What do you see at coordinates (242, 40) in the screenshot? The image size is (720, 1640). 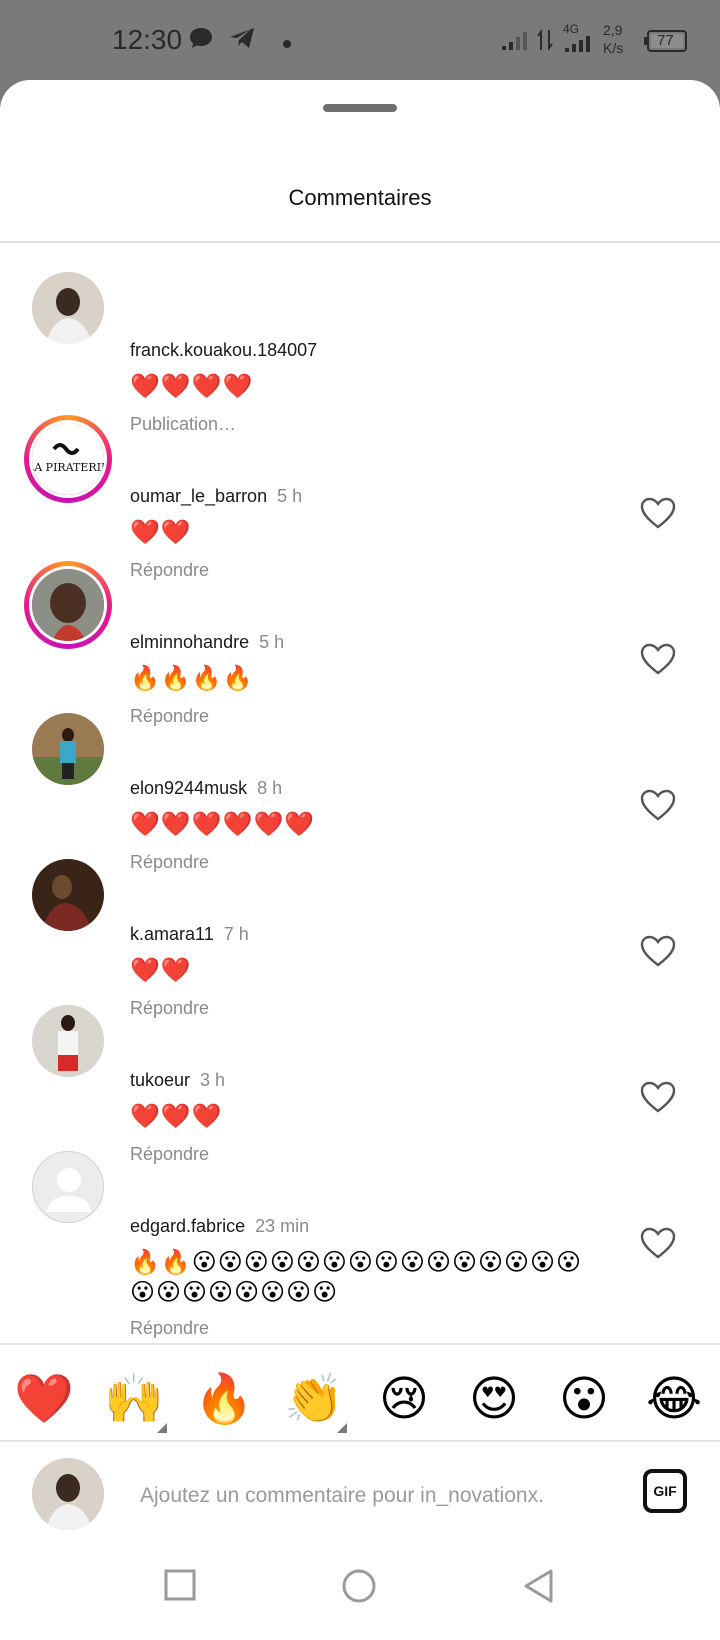 I see `telegram-icon` at bounding box center [242, 40].